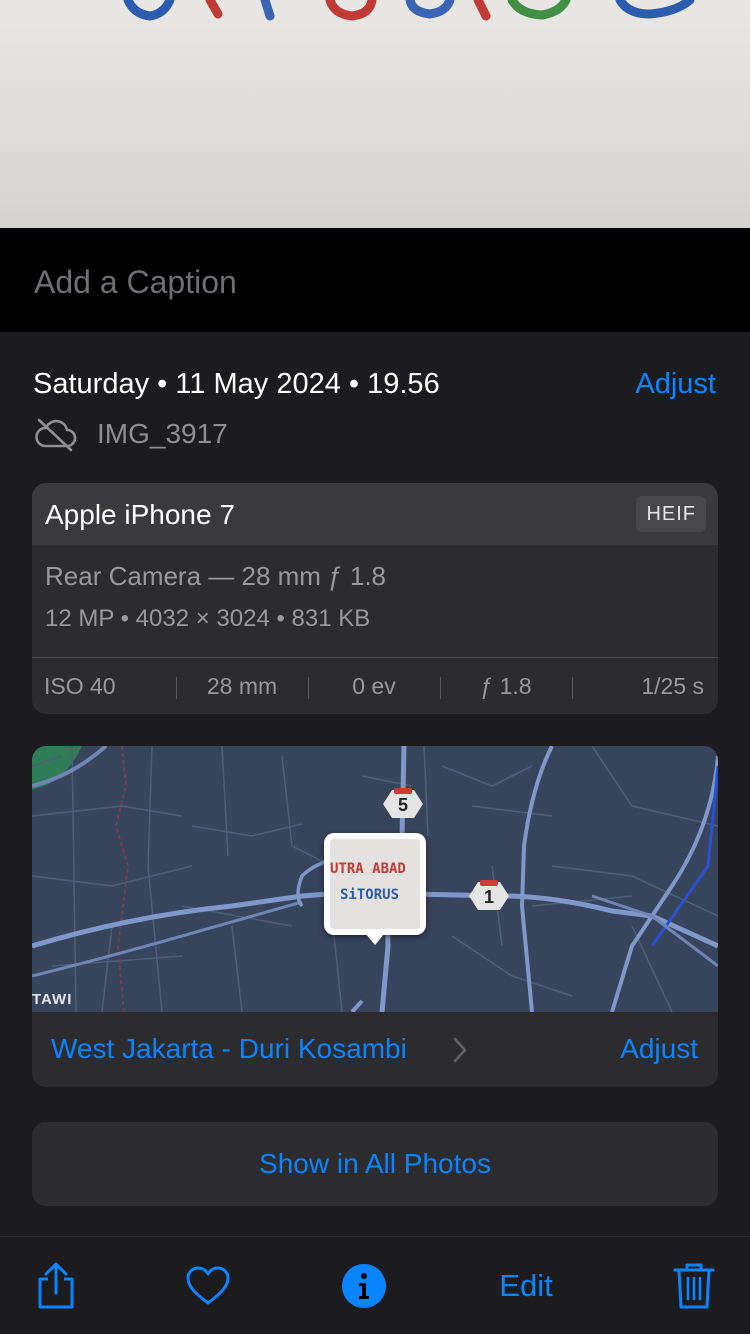 The image size is (750, 1334). I want to click on adjust-location-button: Adjust, so click(659, 1049).